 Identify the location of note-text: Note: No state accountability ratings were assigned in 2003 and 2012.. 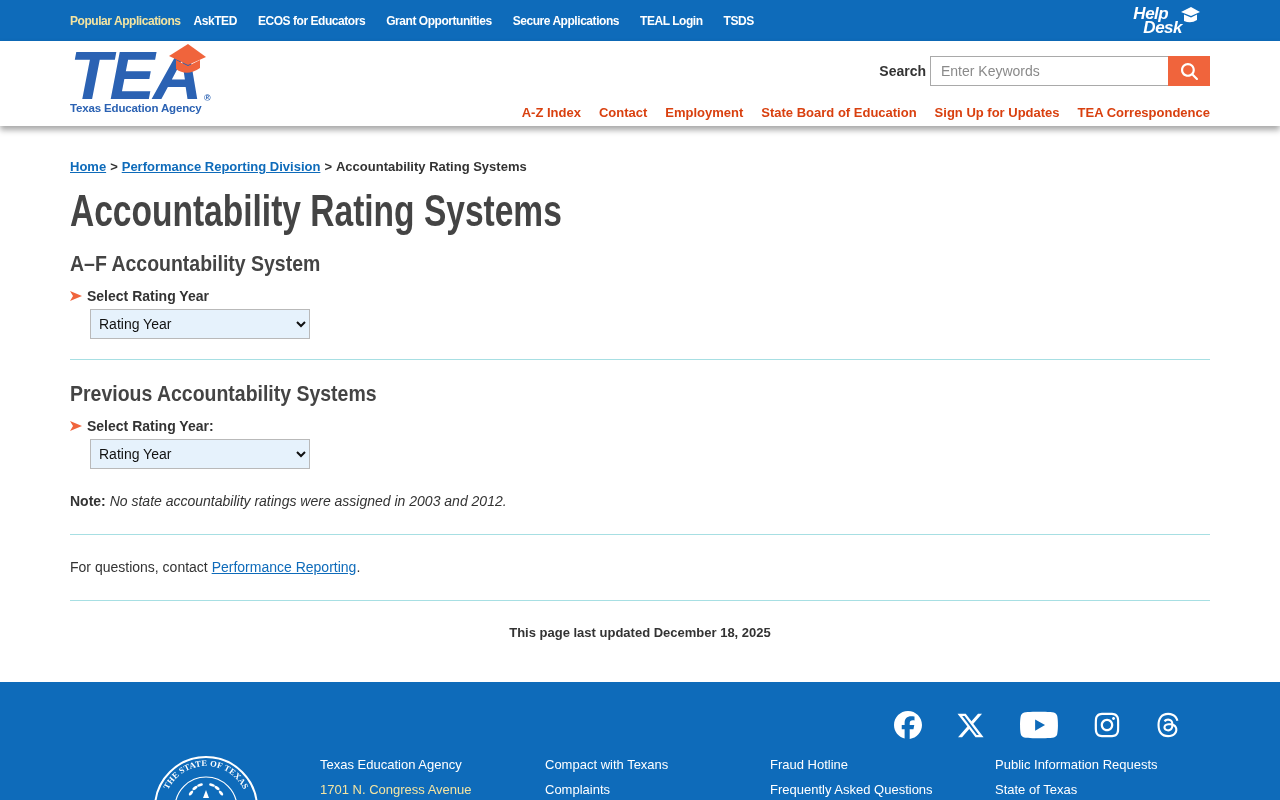
(289, 501).